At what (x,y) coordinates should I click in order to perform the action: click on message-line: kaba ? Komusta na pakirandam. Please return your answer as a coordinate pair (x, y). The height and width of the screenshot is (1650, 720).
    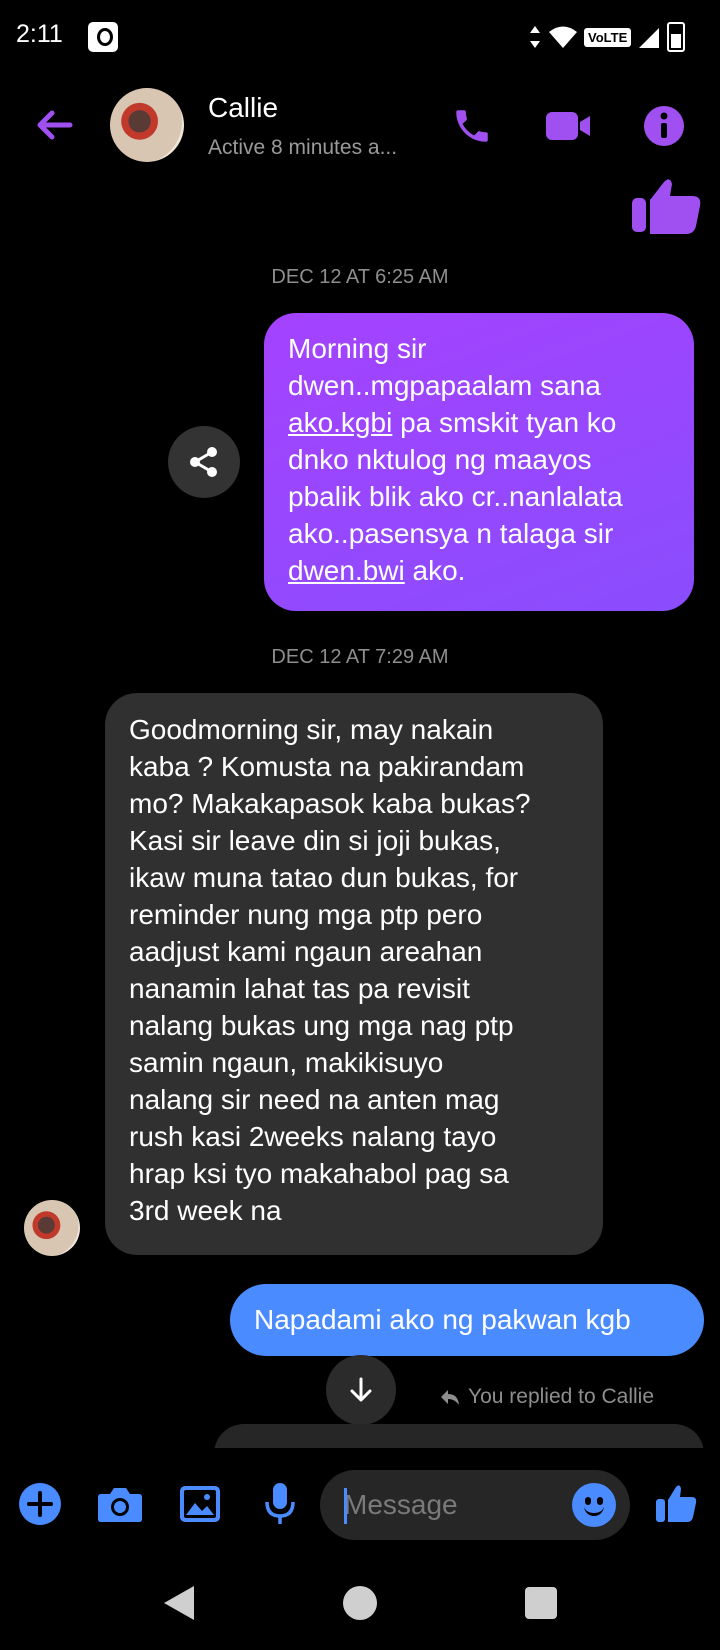
    Looking at the image, I should click on (327, 766).